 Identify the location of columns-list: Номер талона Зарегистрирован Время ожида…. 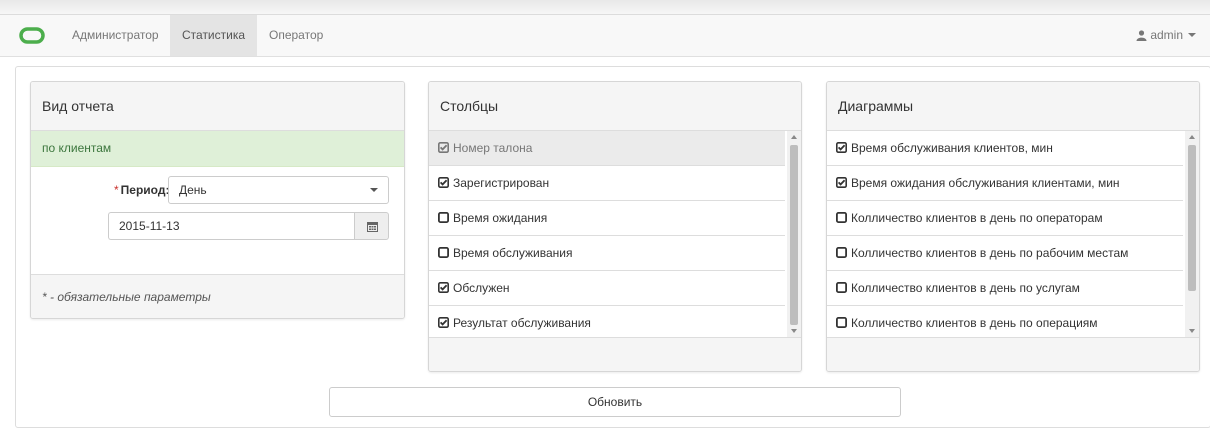
(615, 234).